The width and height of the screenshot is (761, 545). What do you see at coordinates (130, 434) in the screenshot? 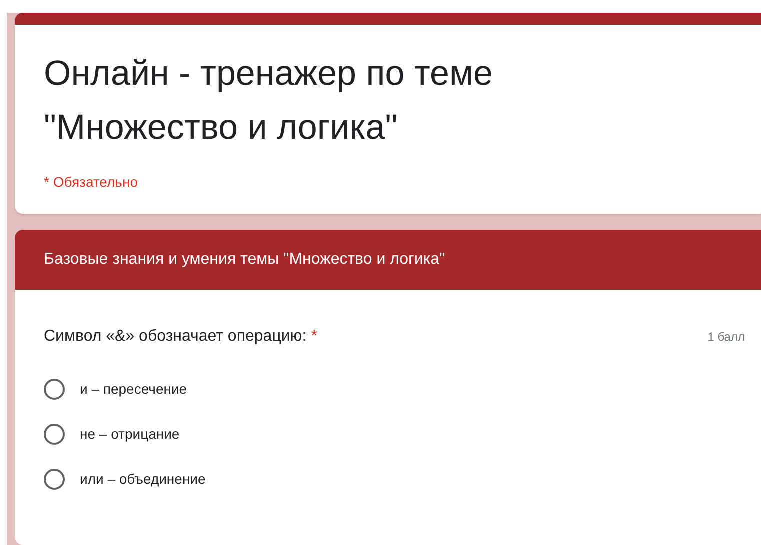
I see `option-label: не – отрицание` at bounding box center [130, 434].